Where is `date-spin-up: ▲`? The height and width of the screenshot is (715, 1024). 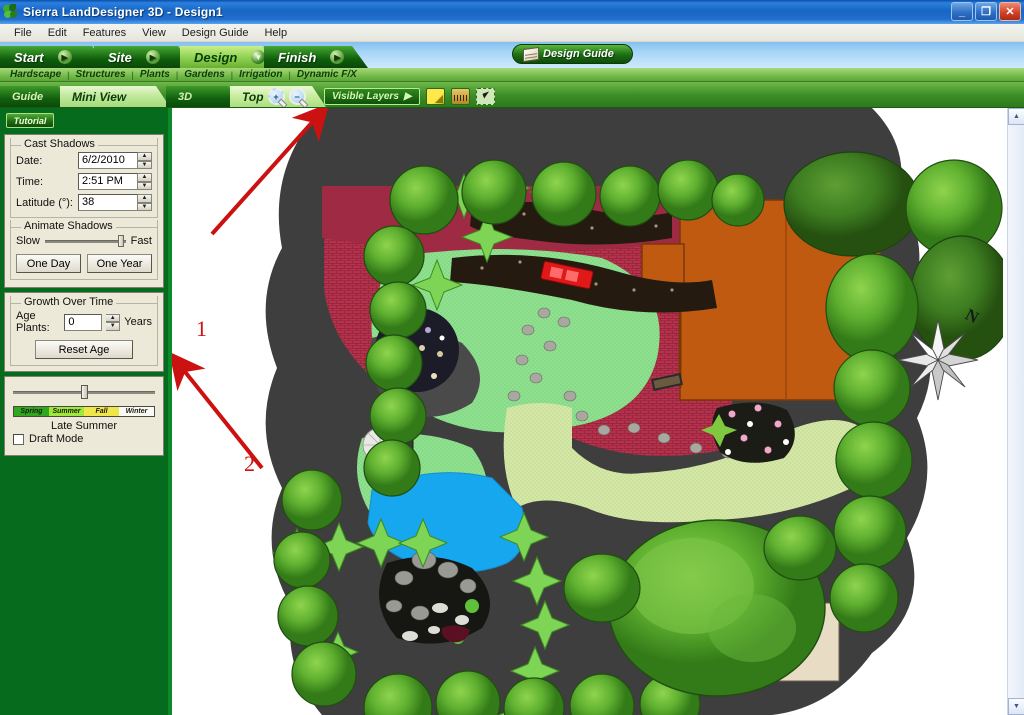
date-spin-up: ▲ is located at coordinates (145, 156).